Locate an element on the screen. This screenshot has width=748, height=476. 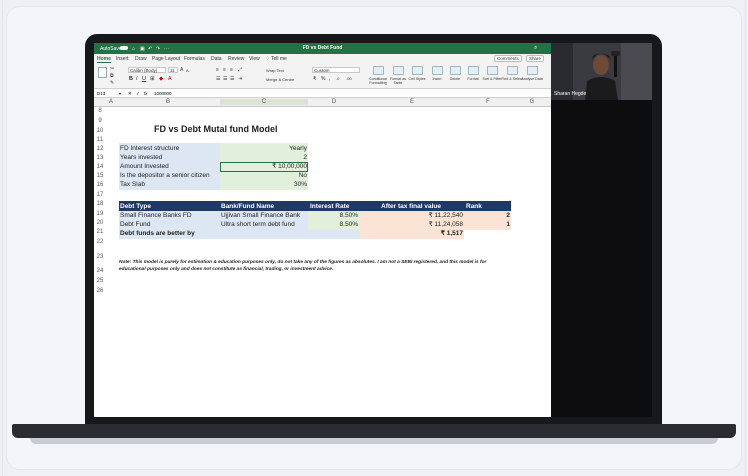
input-value: 30% is located at coordinates (263, 184).